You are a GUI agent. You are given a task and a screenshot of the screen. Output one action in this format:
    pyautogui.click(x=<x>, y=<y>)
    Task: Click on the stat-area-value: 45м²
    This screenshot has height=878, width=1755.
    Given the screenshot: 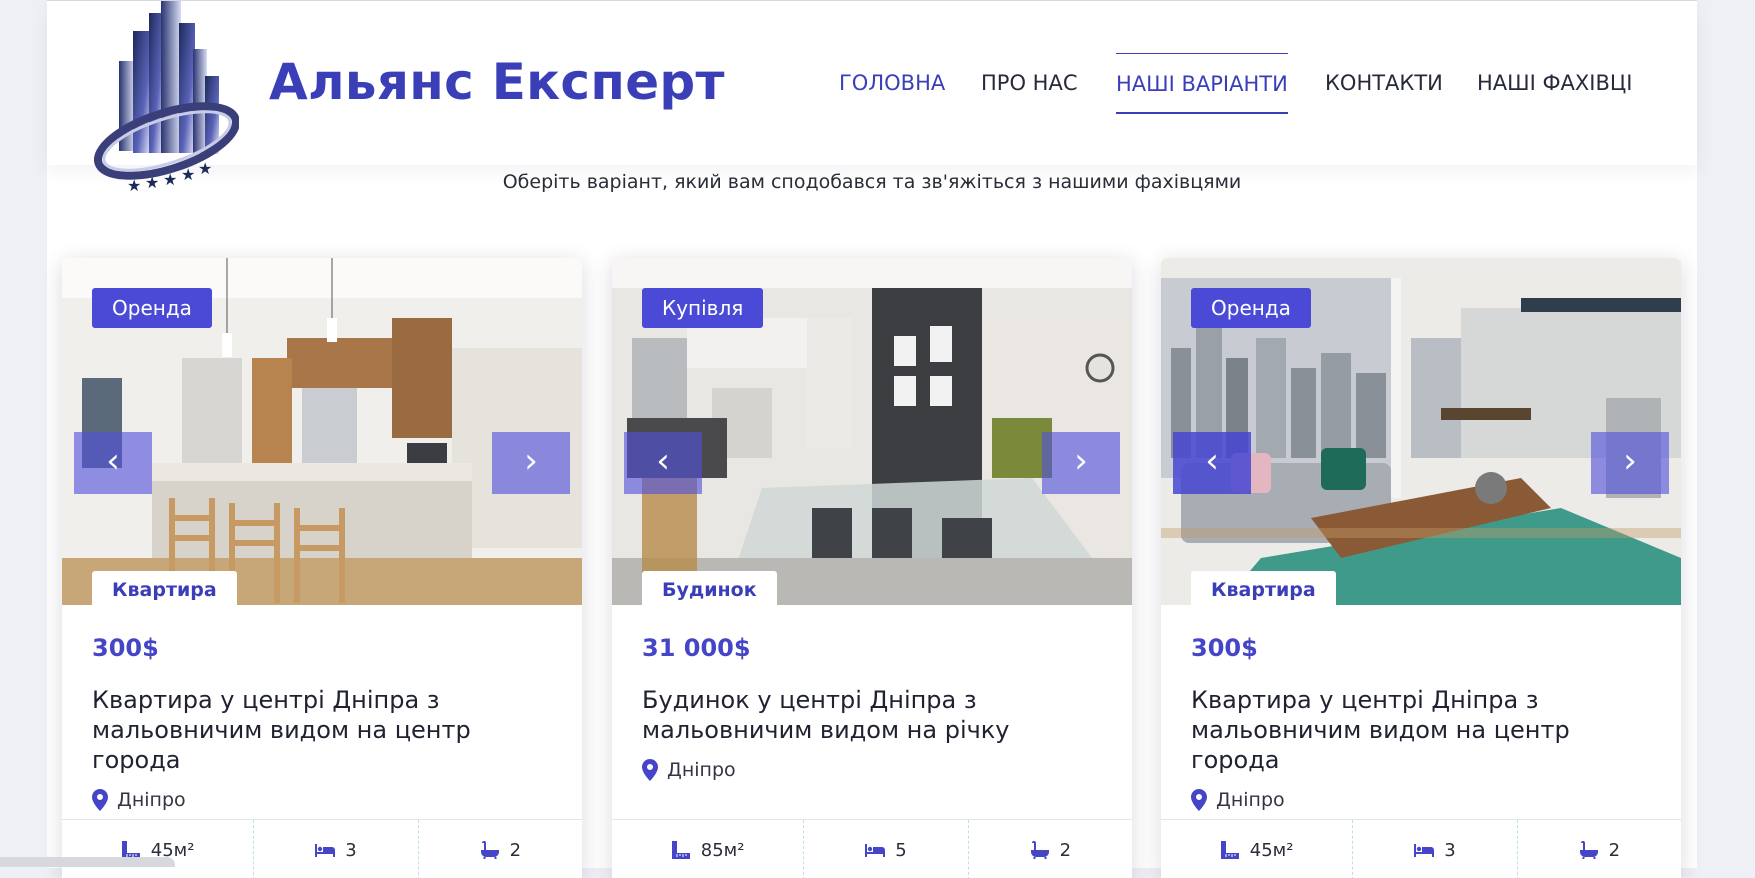 What is the action you would take?
    pyautogui.click(x=1271, y=850)
    